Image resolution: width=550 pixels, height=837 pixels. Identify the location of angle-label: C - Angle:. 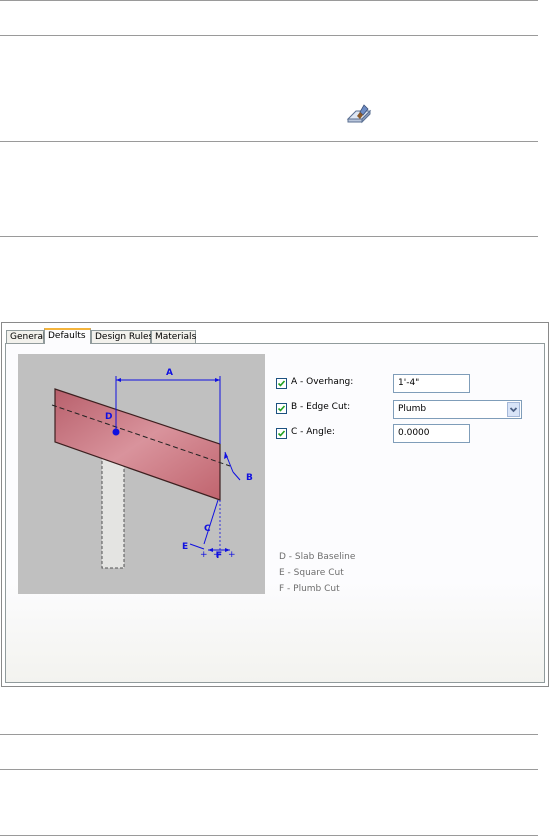
(313, 432).